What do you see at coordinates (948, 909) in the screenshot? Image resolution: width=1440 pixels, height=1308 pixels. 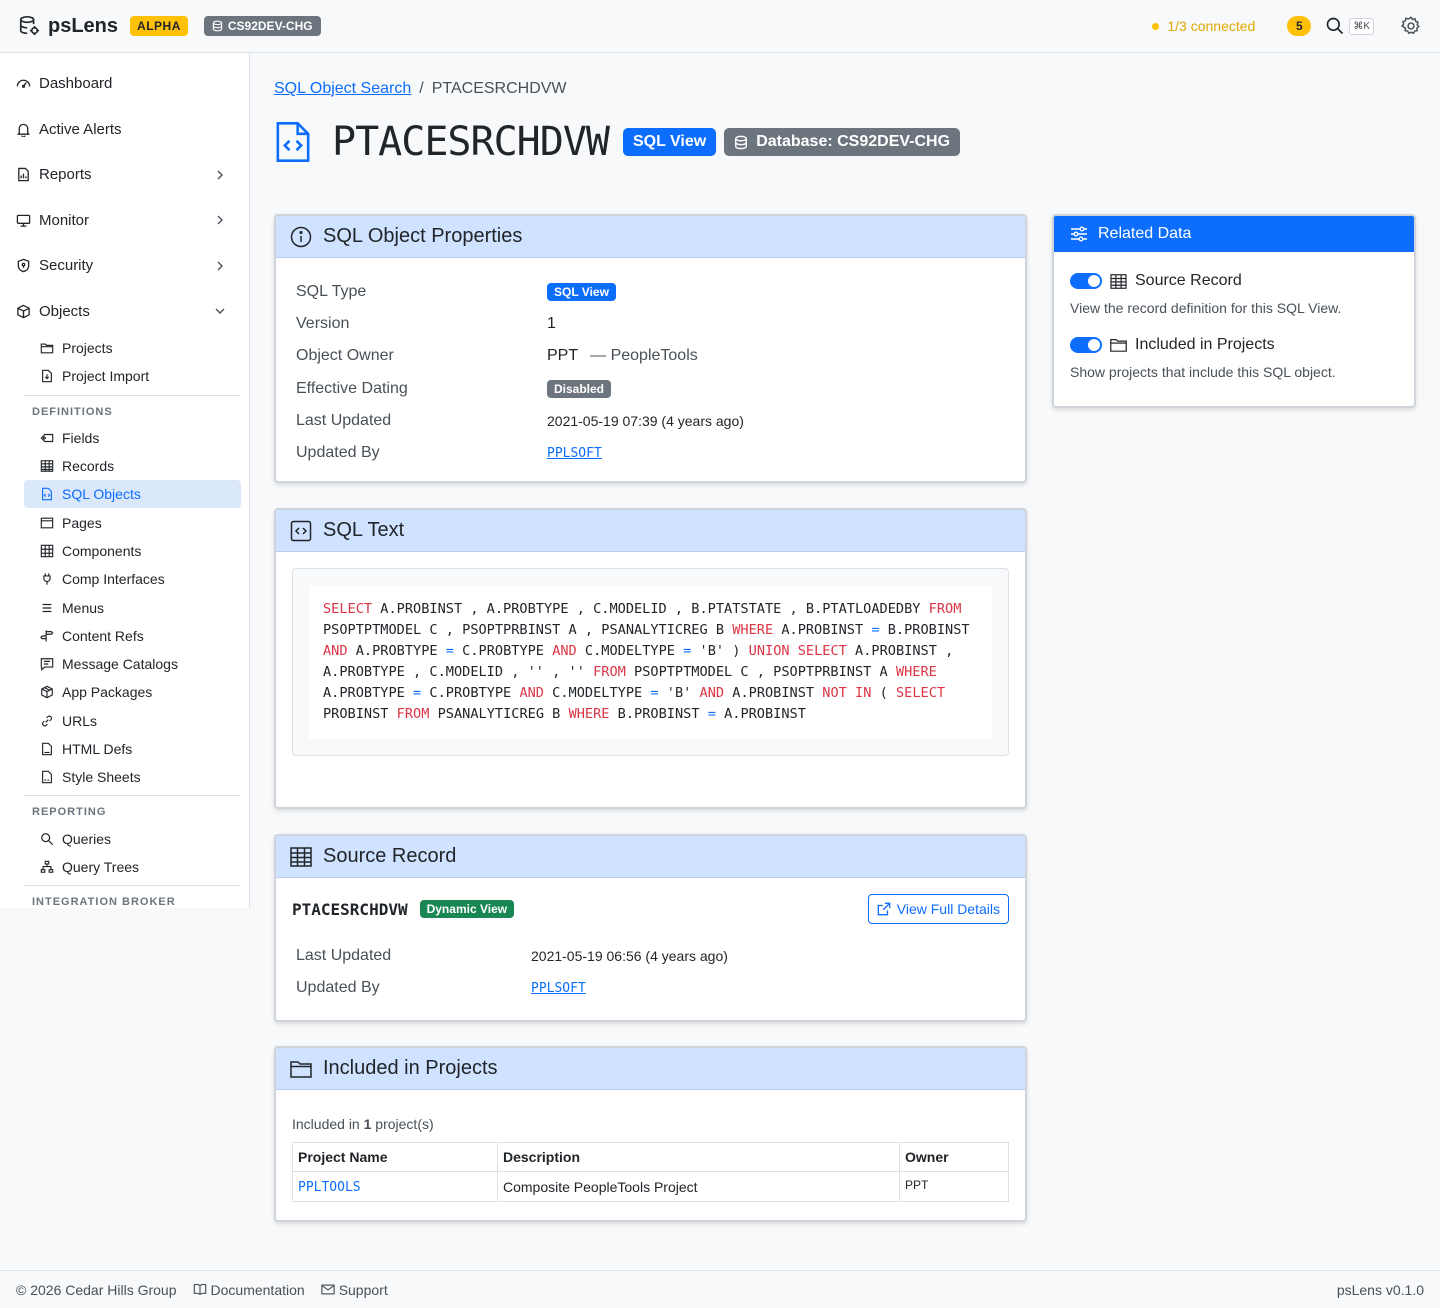 I see `button-label: View Full Details` at bounding box center [948, 909].